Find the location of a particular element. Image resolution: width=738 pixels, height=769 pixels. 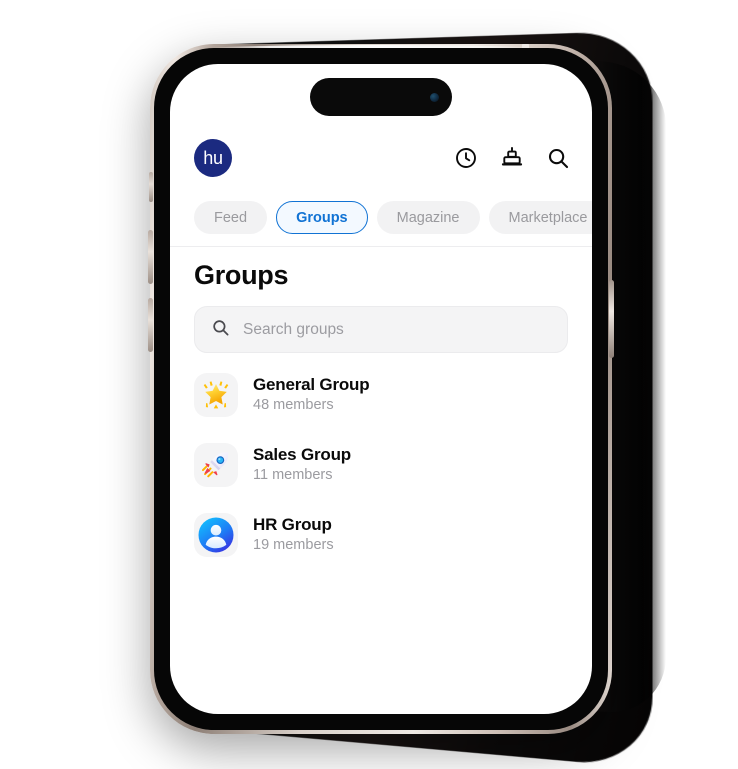

person-avatar-icon is located at coordinates (216, 535).